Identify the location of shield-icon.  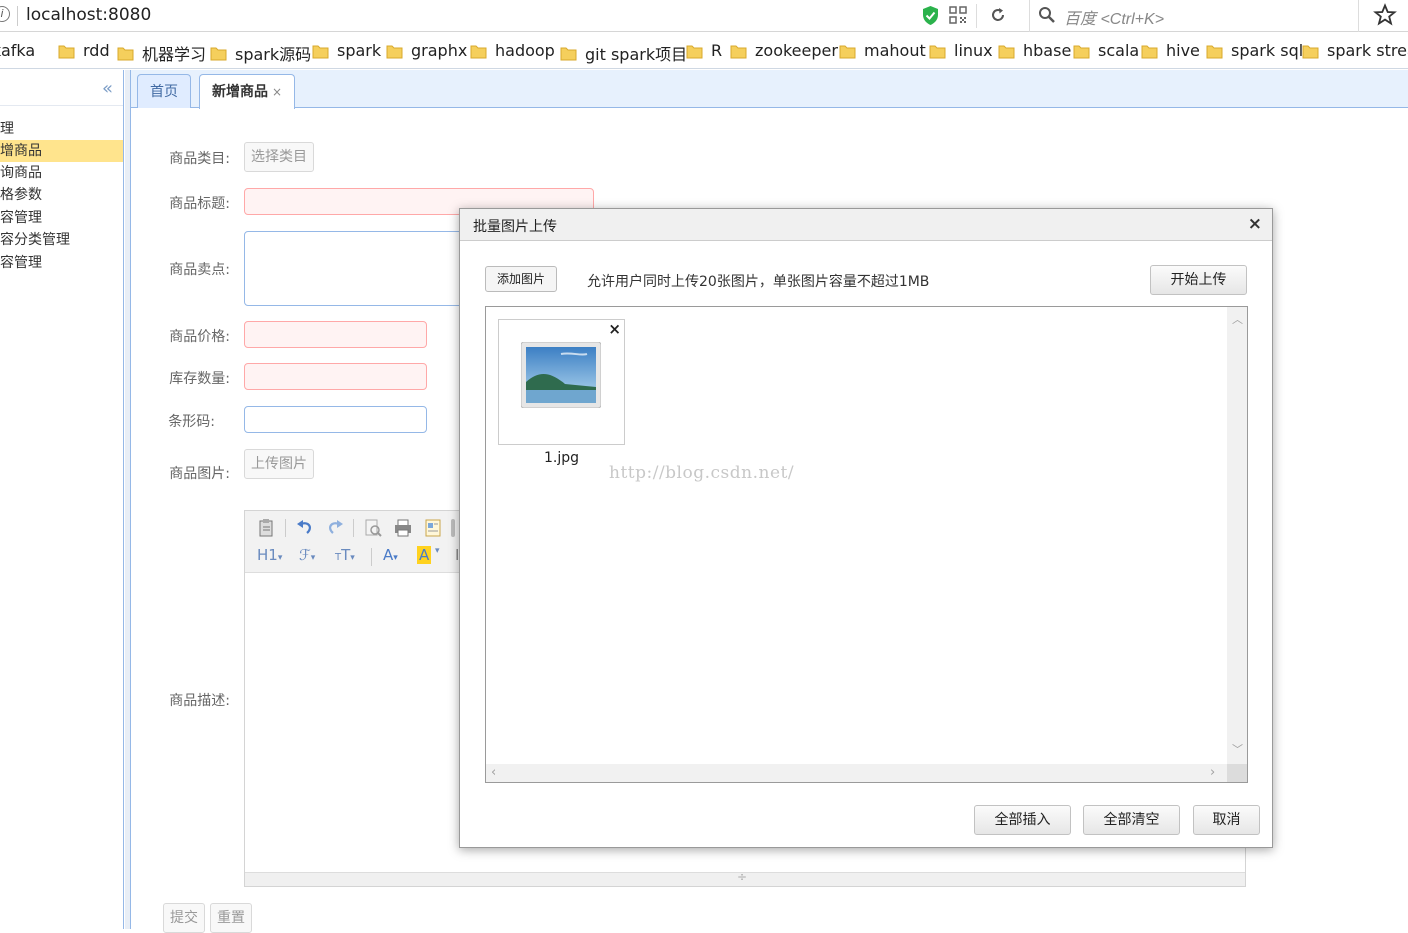
(930, 15).